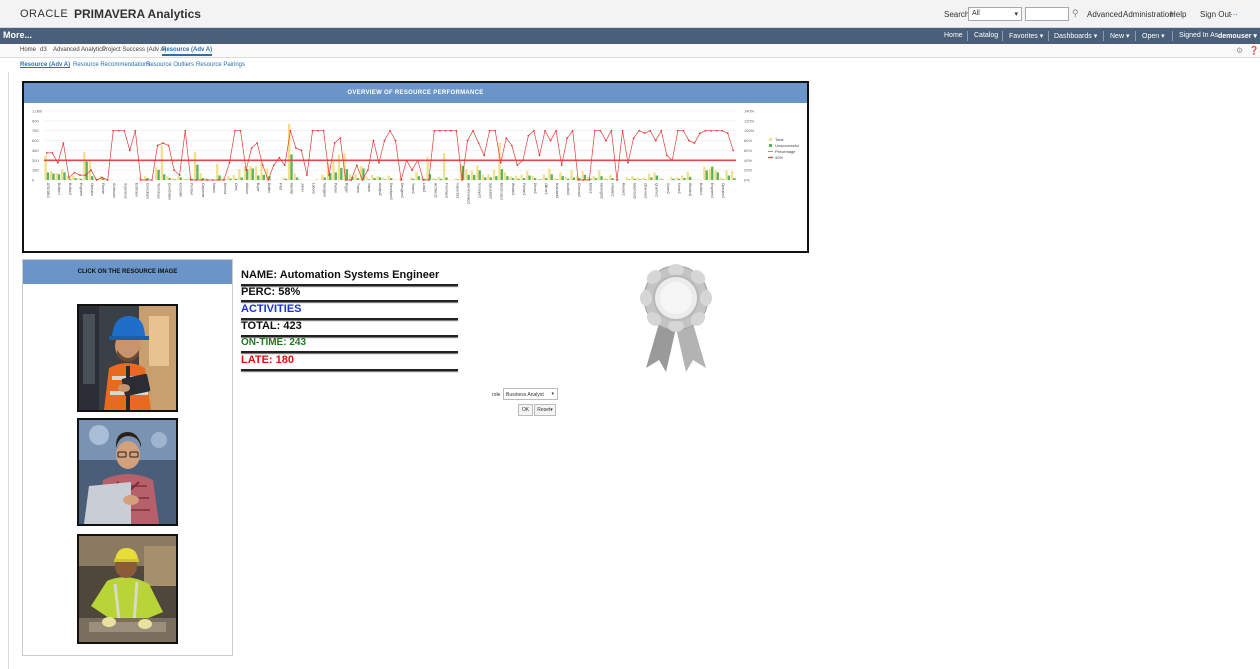 Image resolution: width=1260 pixels, height=669 pixels. Describe the element at coordinates (530, 394) in the screenshot. I see `role-select: Business Analyst ▾` at that location.